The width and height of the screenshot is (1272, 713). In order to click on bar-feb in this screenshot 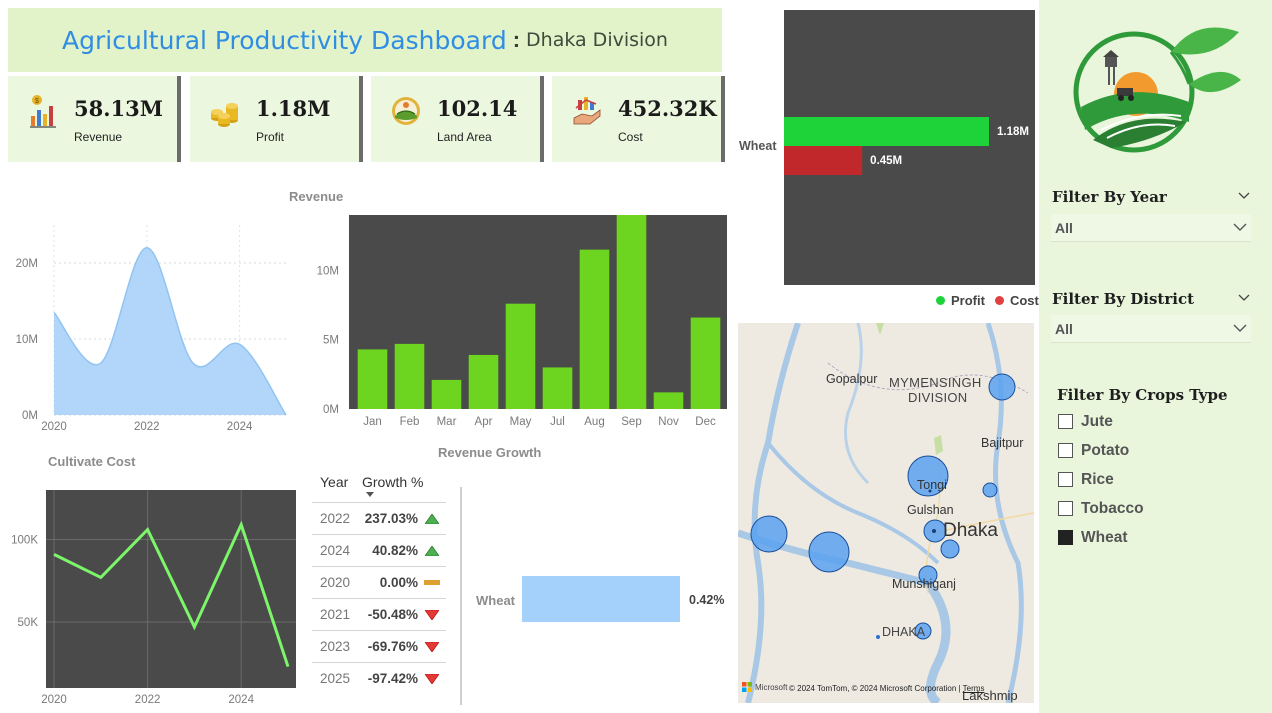, I will do `click(409, 376)`.